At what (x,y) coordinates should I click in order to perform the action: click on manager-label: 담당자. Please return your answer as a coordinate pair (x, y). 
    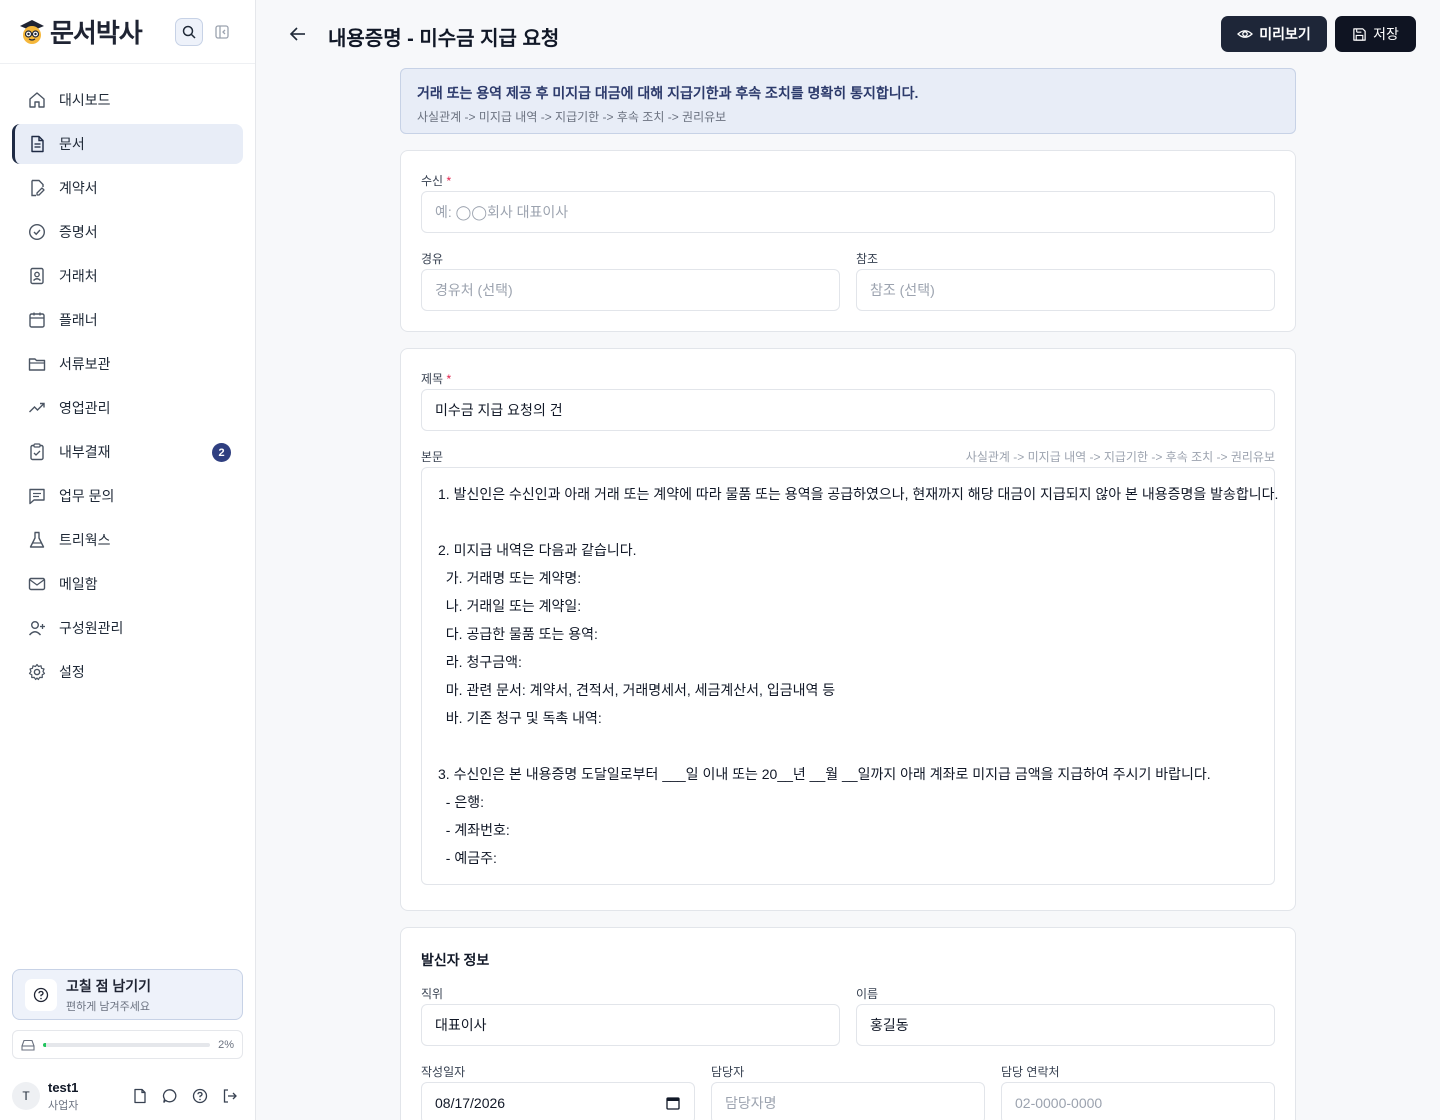
    Looking at the image, I should click on (728, 1072).